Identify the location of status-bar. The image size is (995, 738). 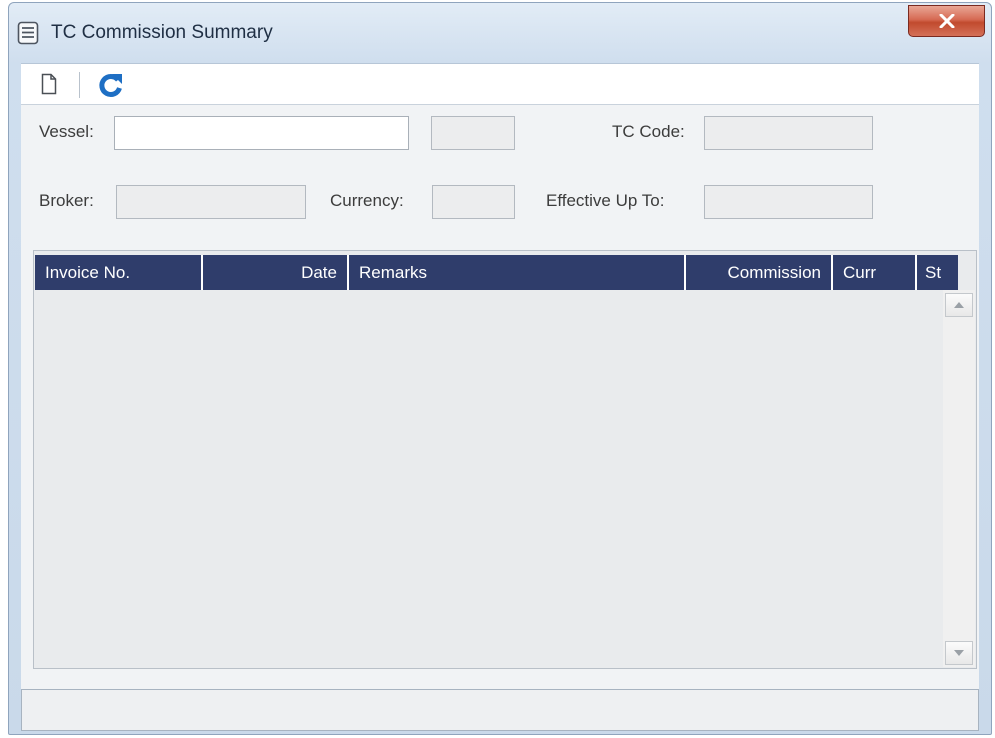
(500, 710).